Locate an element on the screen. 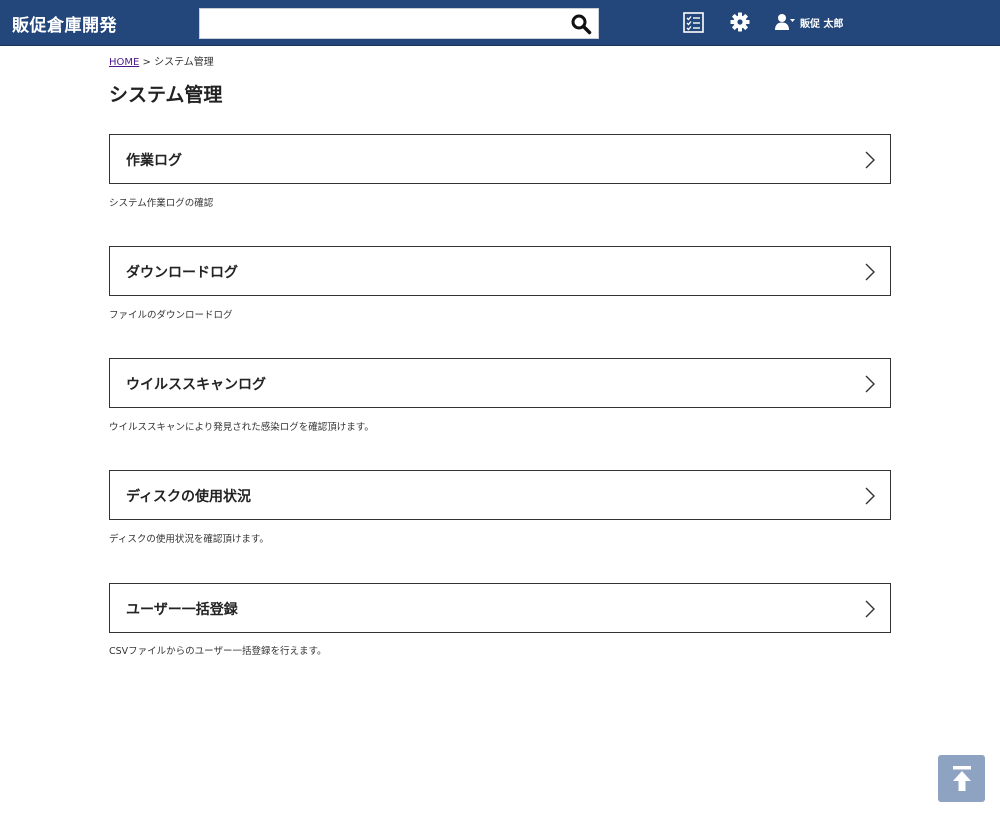  search-box is located at coordinates (399, 23).